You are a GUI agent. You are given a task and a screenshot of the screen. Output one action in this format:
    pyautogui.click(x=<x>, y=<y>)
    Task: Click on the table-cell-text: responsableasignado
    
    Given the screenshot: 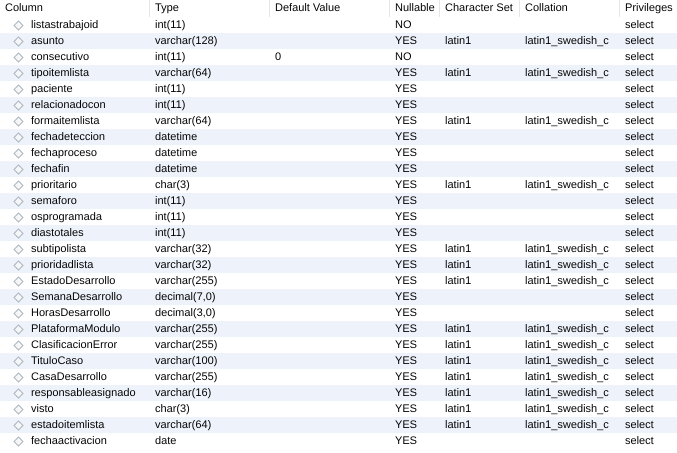 What is the action you would take?
    pyautogui.click(x=83, y=393)
    